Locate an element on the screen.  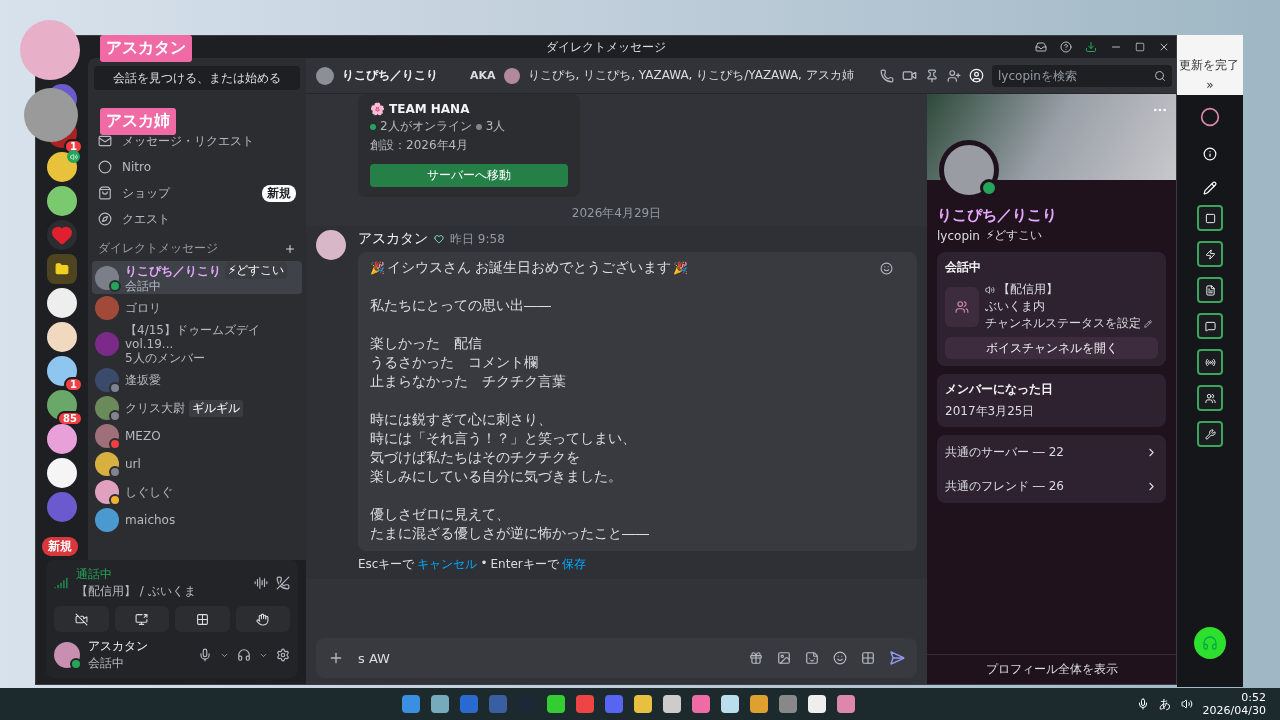
volume-icon is located at coordinates (1186, 704).